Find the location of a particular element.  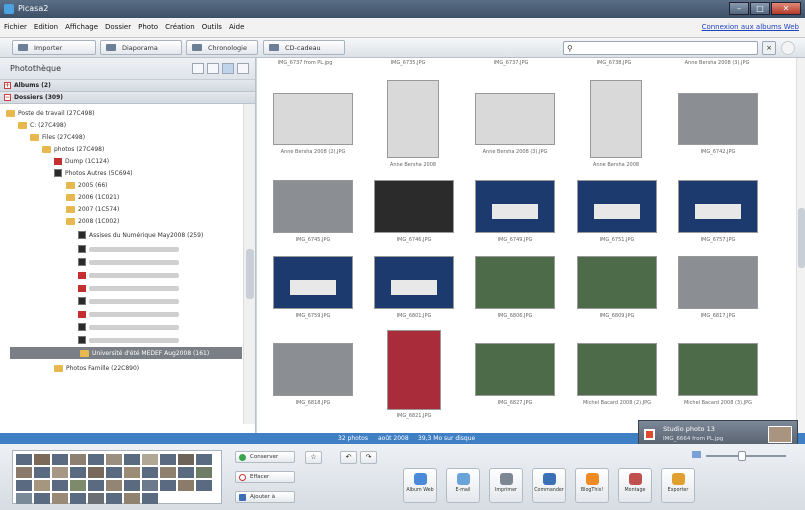

menu-dossier: Dossier is located at coordinates (117, 24).